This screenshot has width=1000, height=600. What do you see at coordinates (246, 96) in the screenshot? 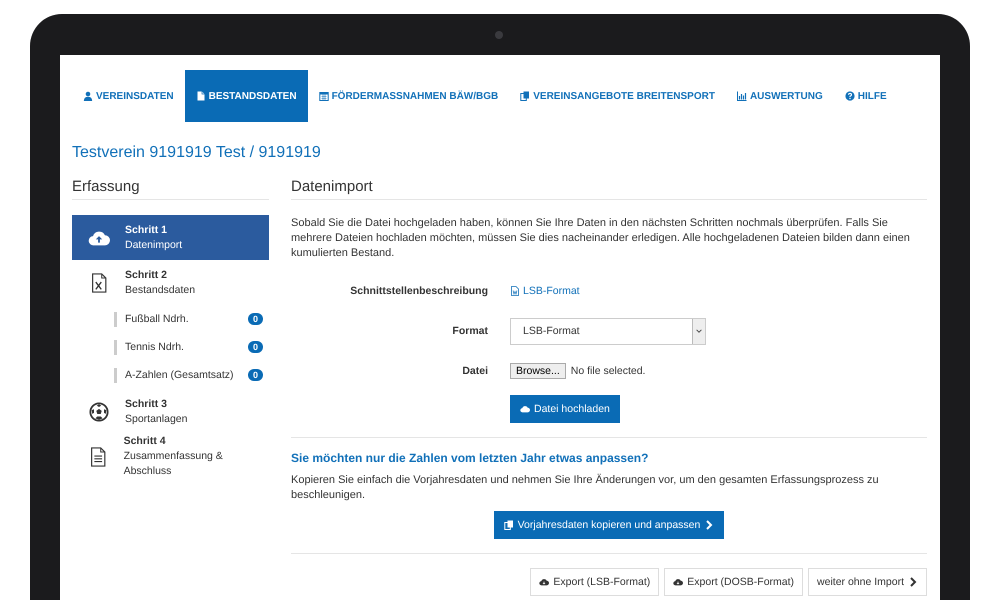
I see `nav-tab: BESTANDSDATEN` at bounding box center [246, 96].